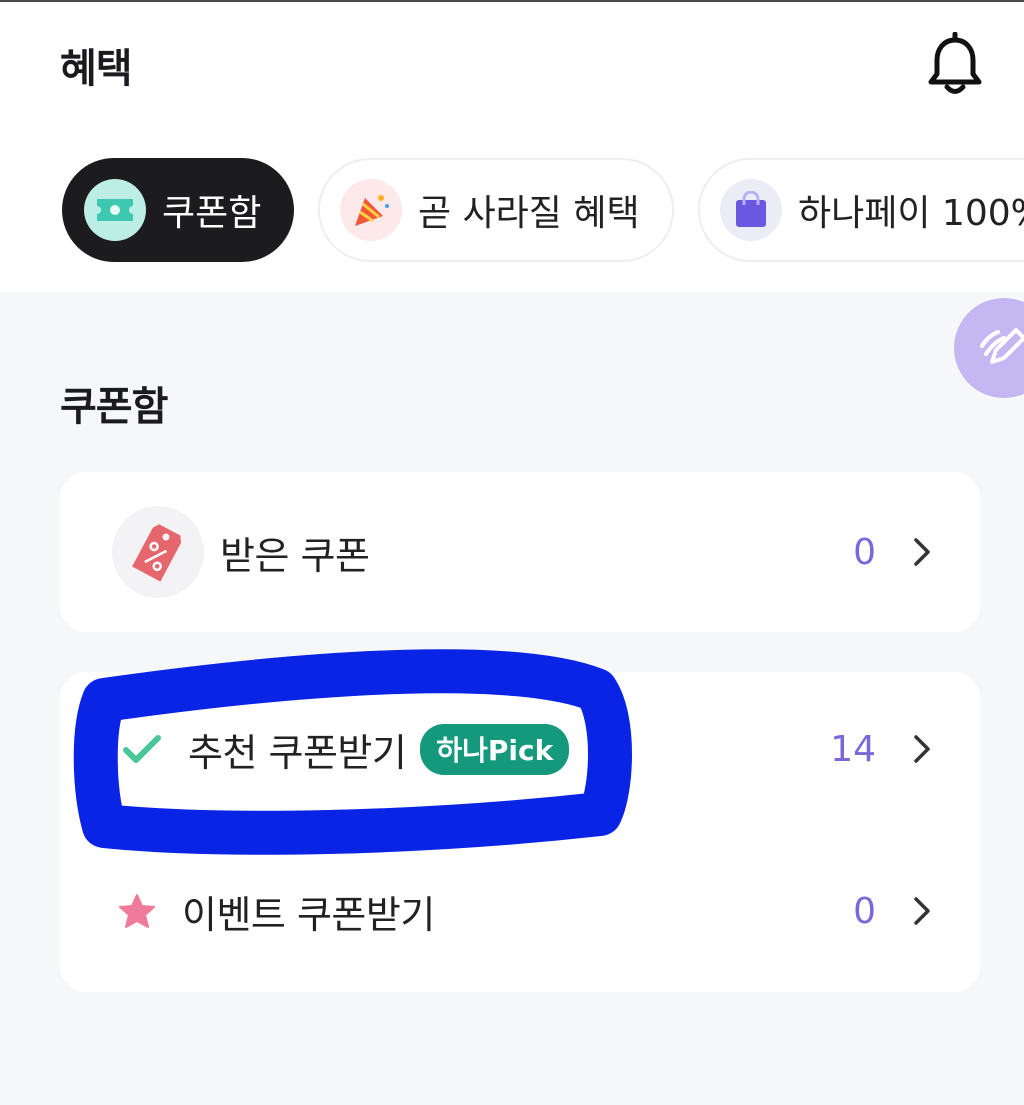 Image resolution: width=1024 pixels, height=1105 pixels. I want to click on row-label: 이벤트 쿠폰받기, so click(308, 914).